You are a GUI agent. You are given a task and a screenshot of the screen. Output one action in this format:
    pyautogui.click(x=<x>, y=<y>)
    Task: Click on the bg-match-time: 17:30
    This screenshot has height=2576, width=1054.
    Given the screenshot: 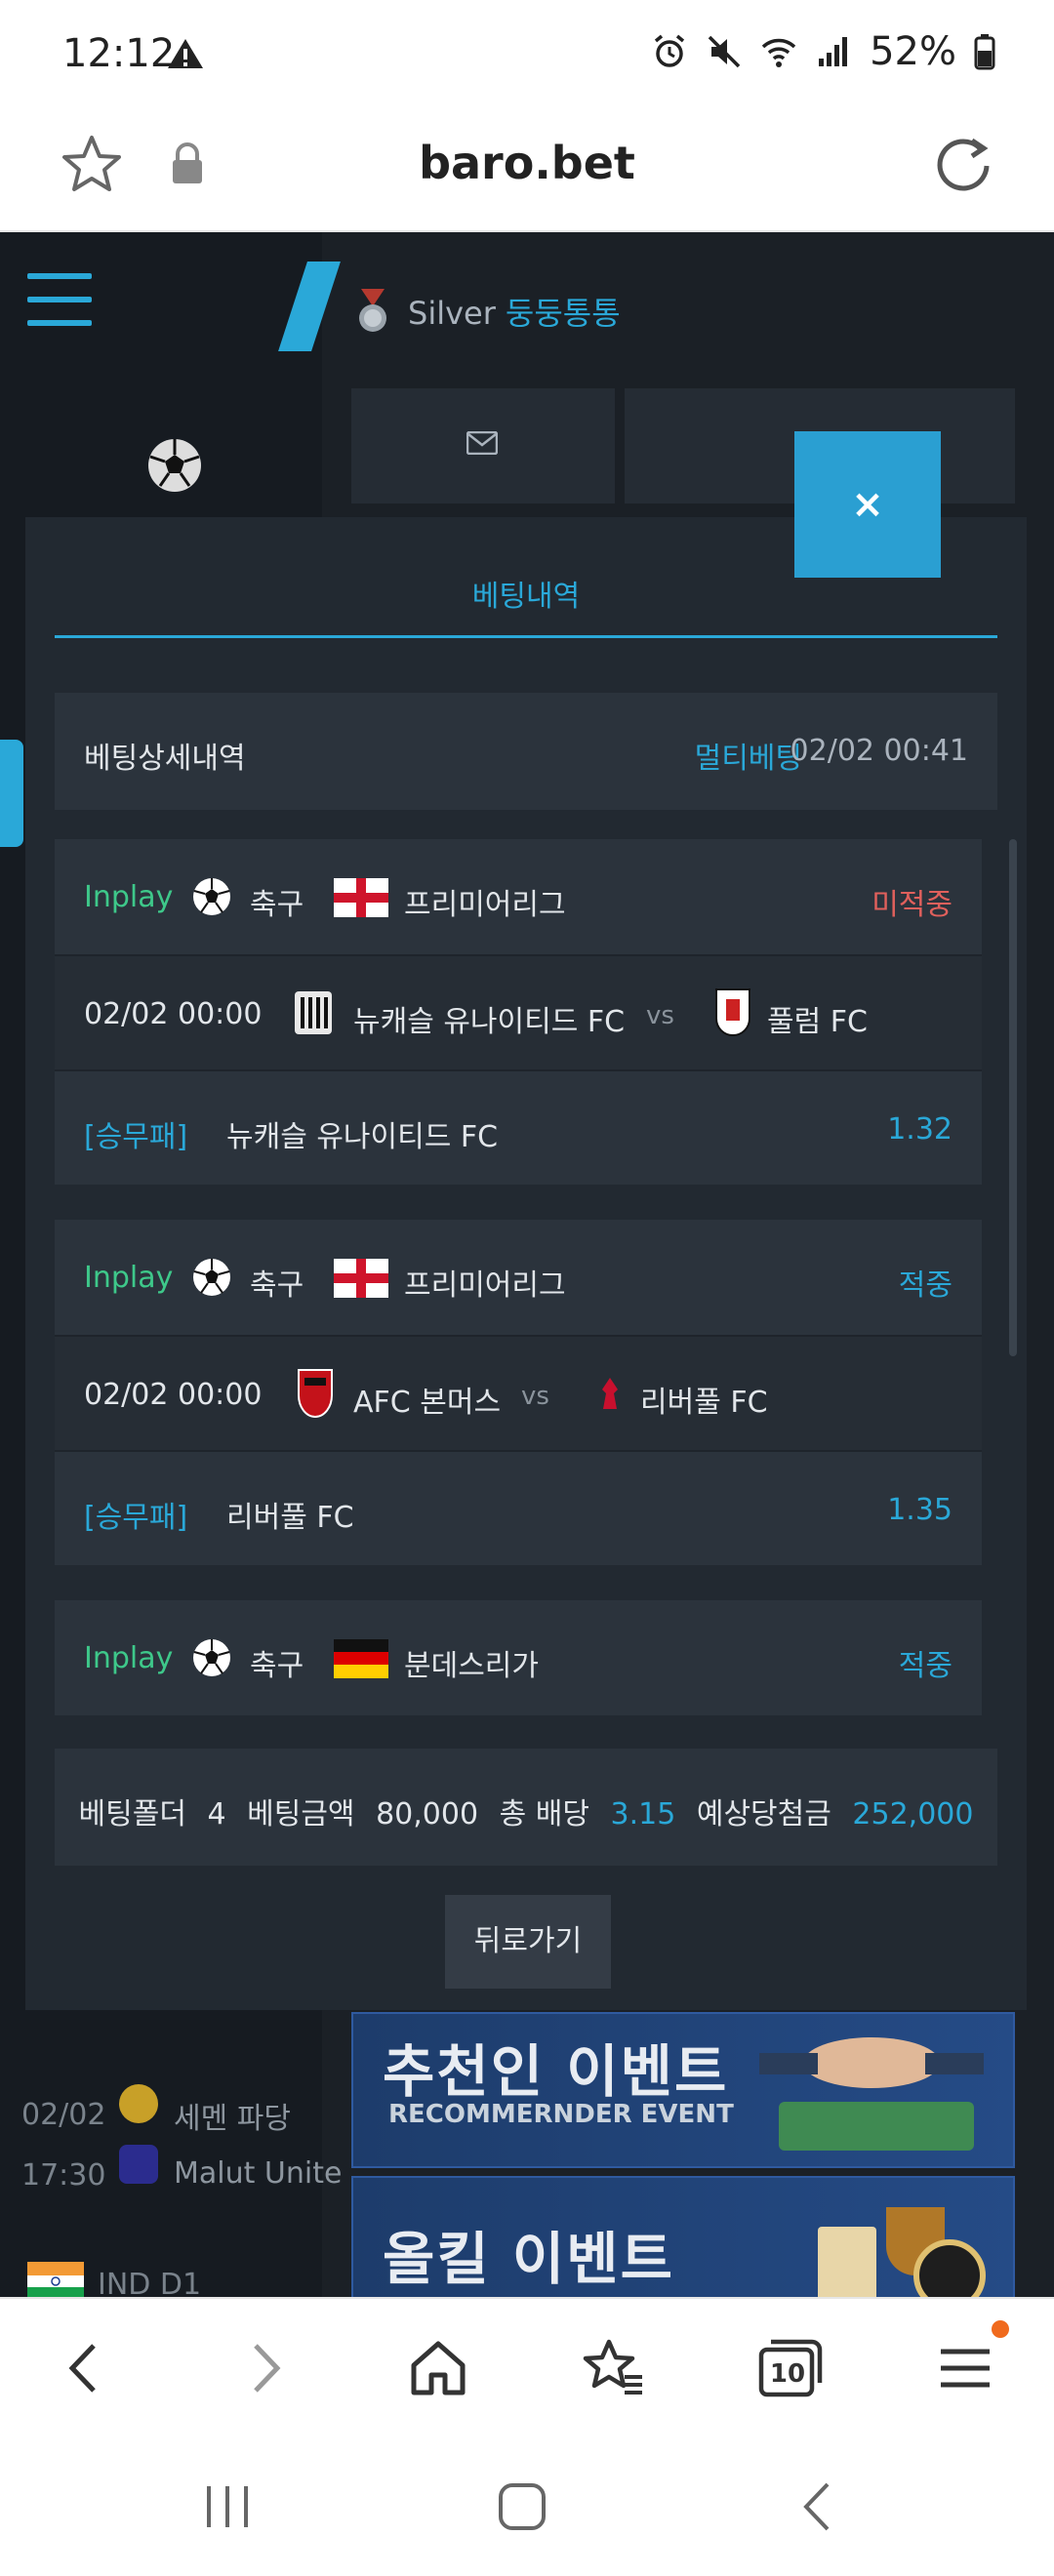 What is the action you would take?
    pyautogui.click(x=63, y=2175)
    